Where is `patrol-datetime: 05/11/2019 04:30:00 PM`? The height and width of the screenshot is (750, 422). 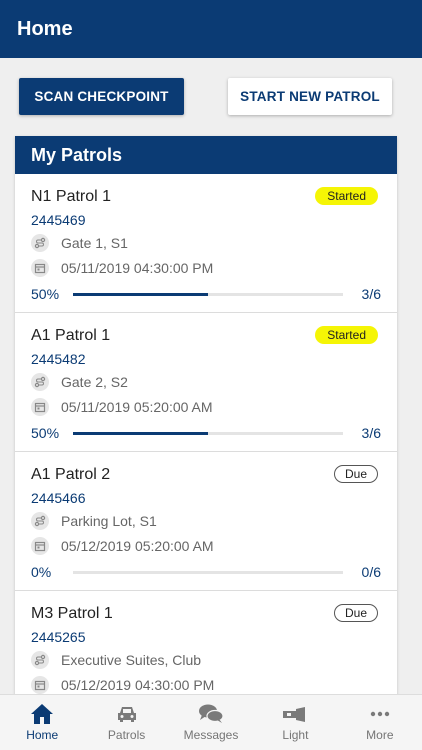
patrol-datetime: 05/11/2019 04:30:00 PM is located at coordinates (122, 268).